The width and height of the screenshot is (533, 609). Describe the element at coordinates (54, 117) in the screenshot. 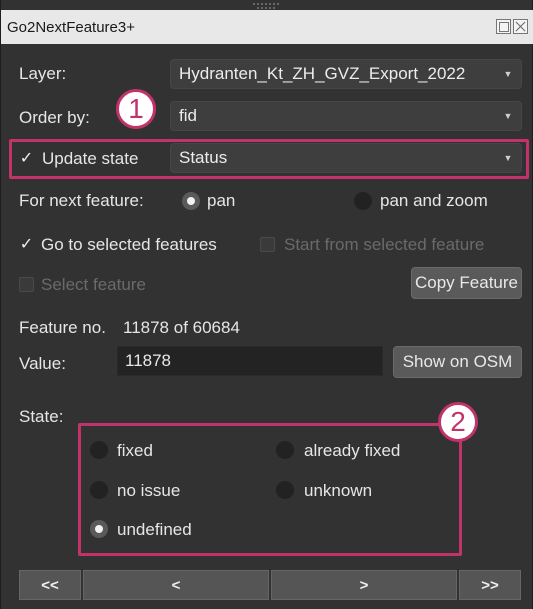

I see `order-by-label: Order by:` at that location.